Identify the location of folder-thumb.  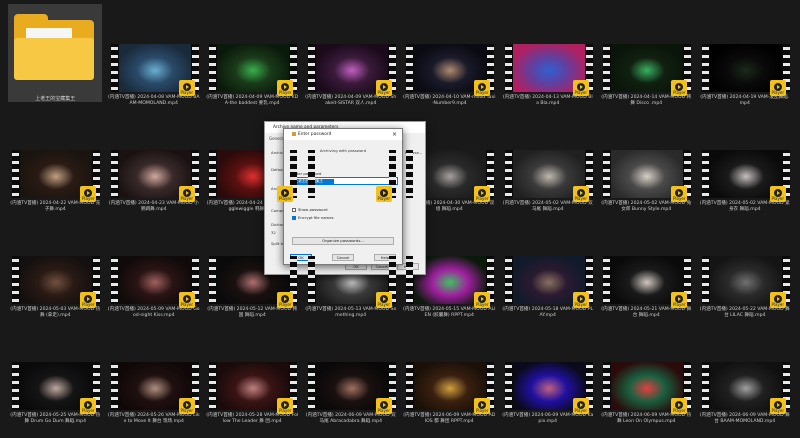
(55, 53).